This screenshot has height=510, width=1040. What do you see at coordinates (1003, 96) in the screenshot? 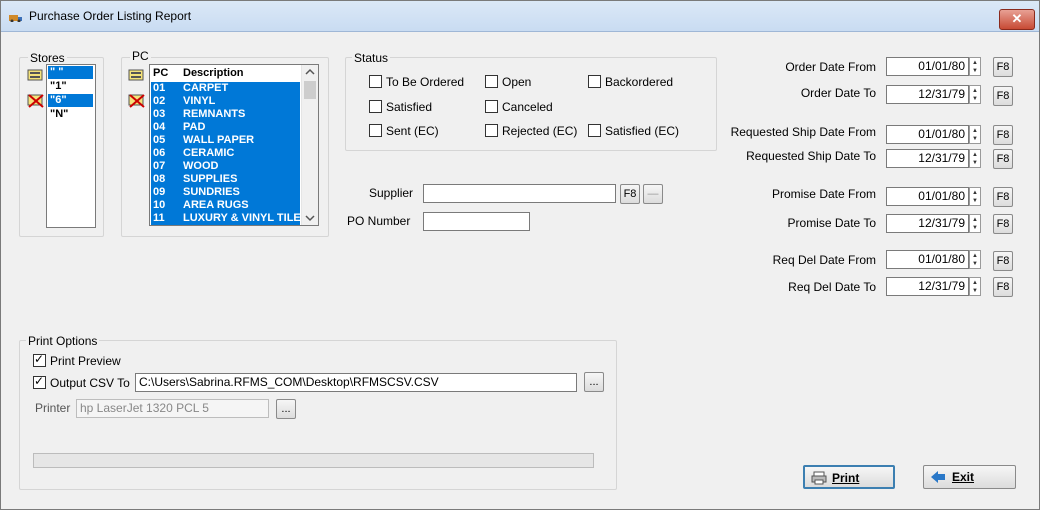
I see `order-date-to-f8-button: F8` at bounding box center [1003, 96].